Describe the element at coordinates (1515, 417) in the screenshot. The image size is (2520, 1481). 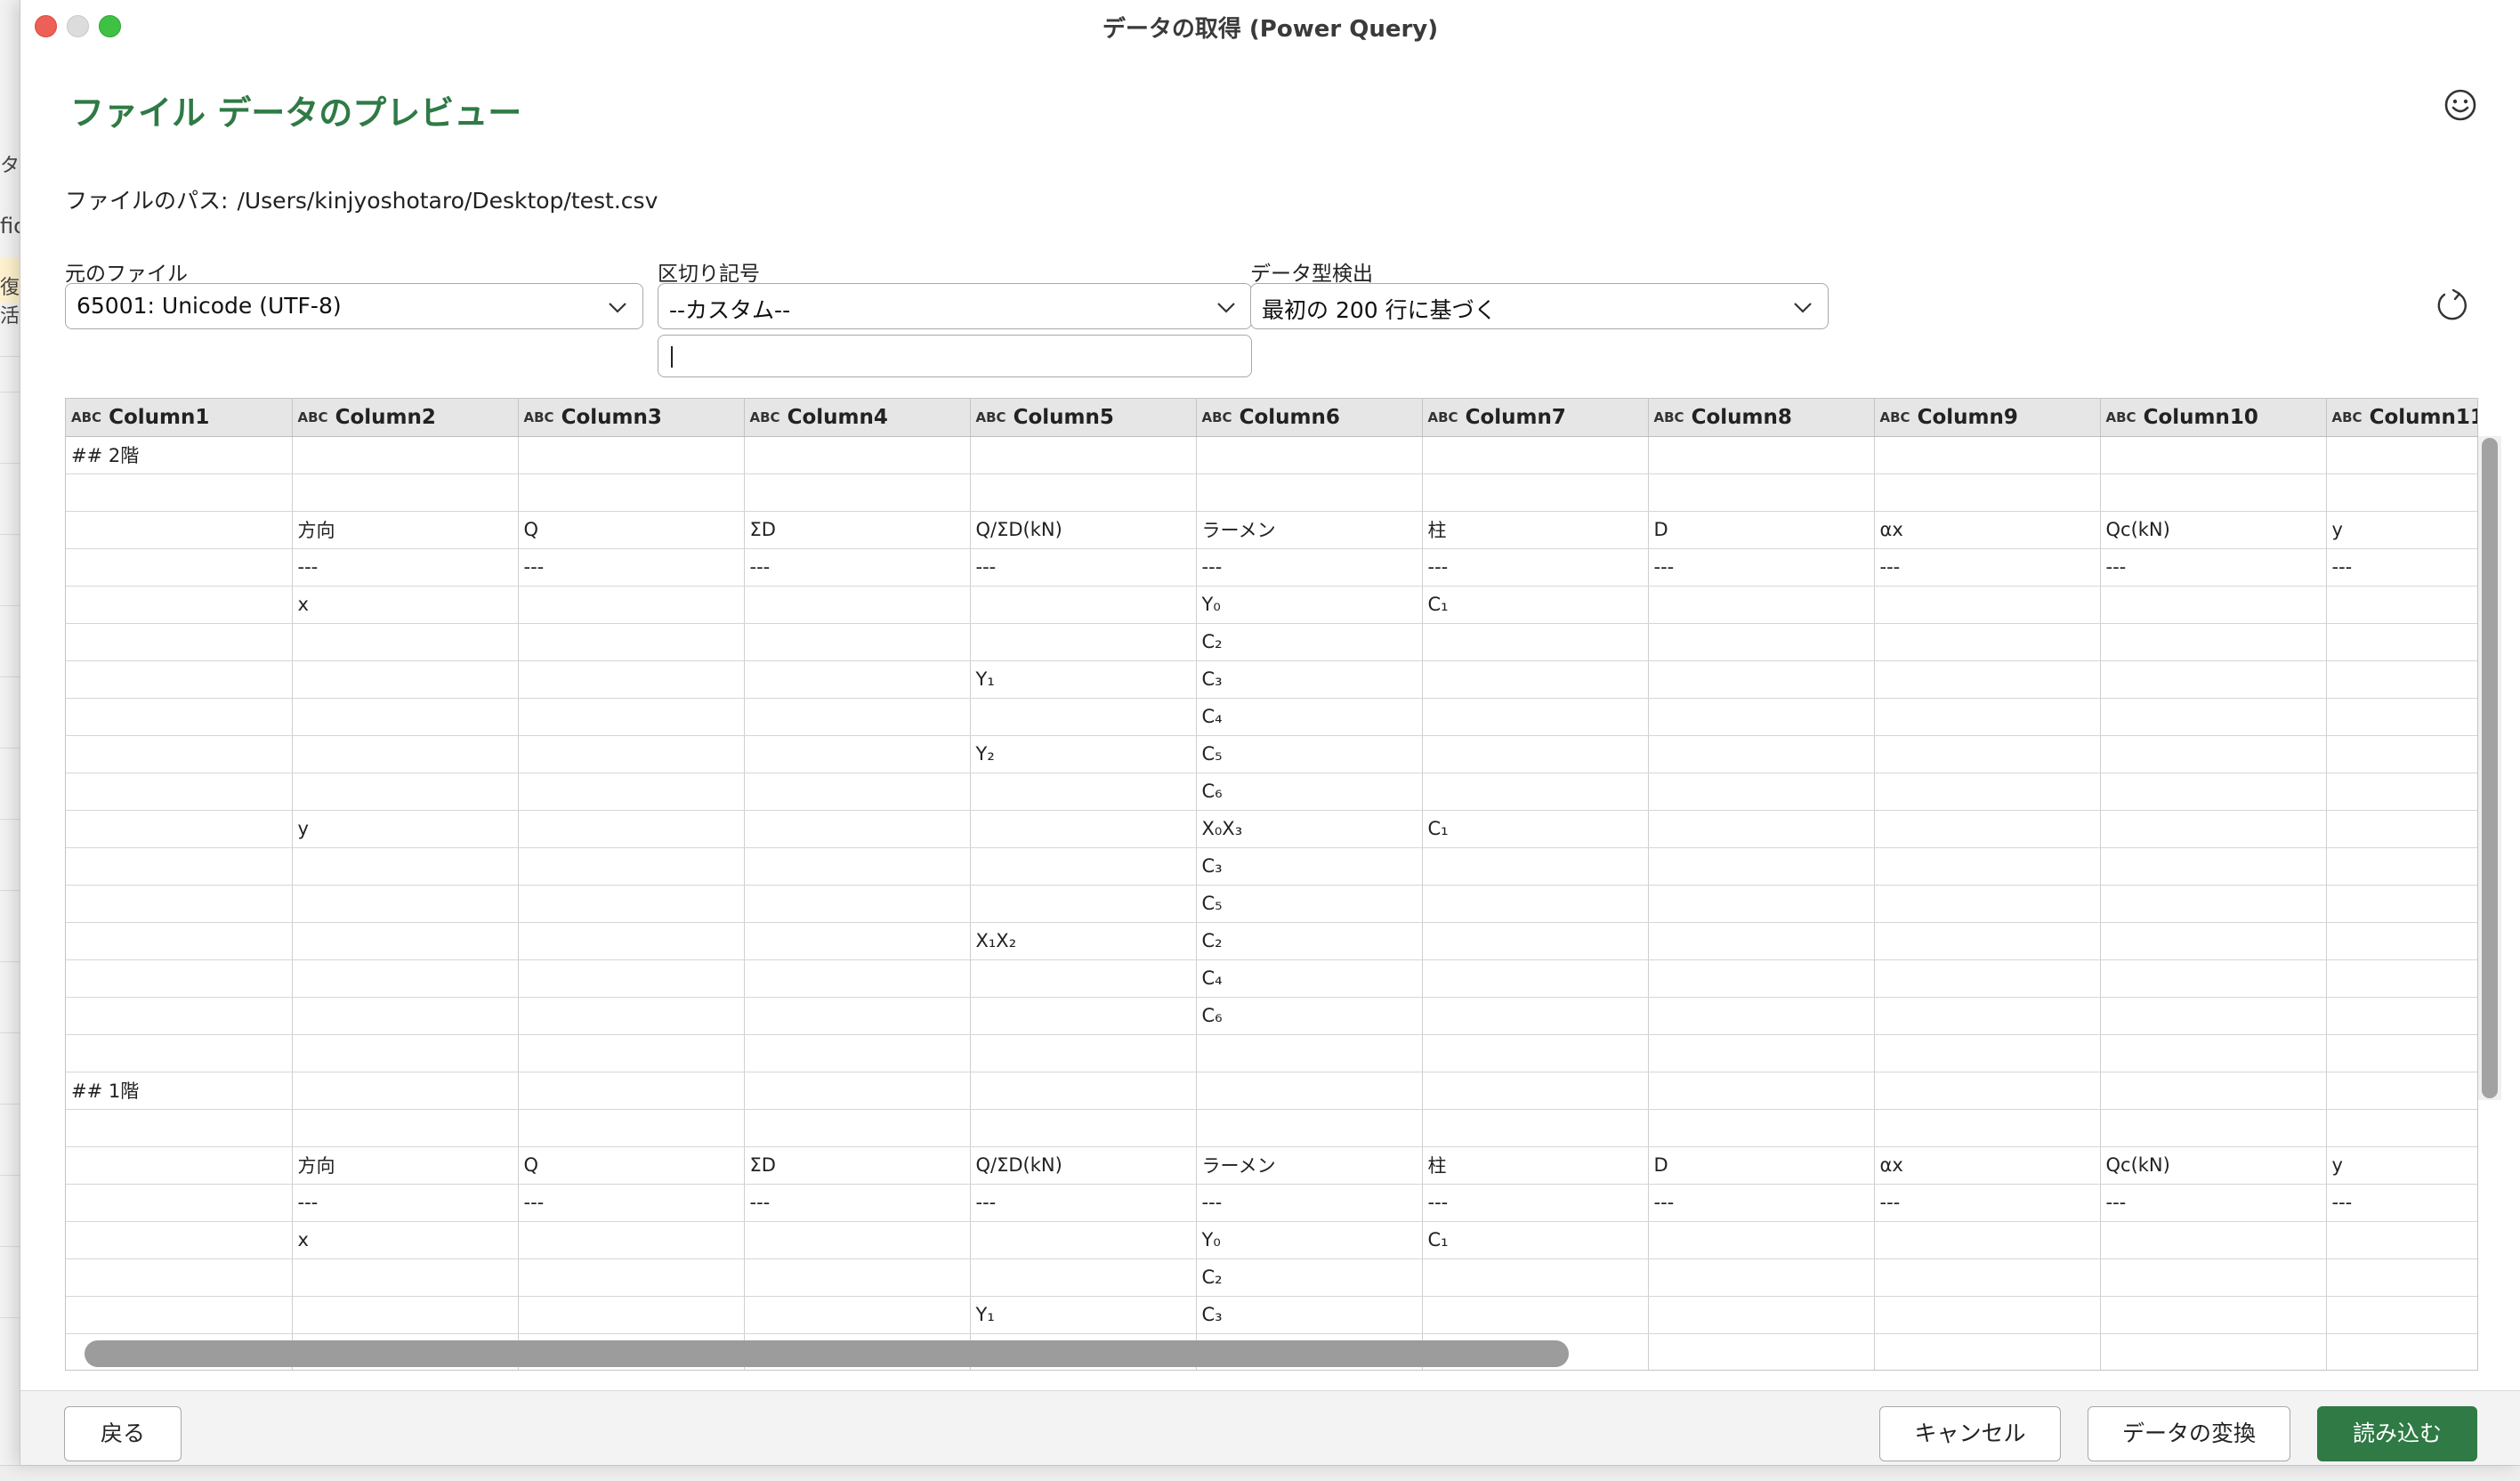
I see `column-header-label: Column7` at that location.